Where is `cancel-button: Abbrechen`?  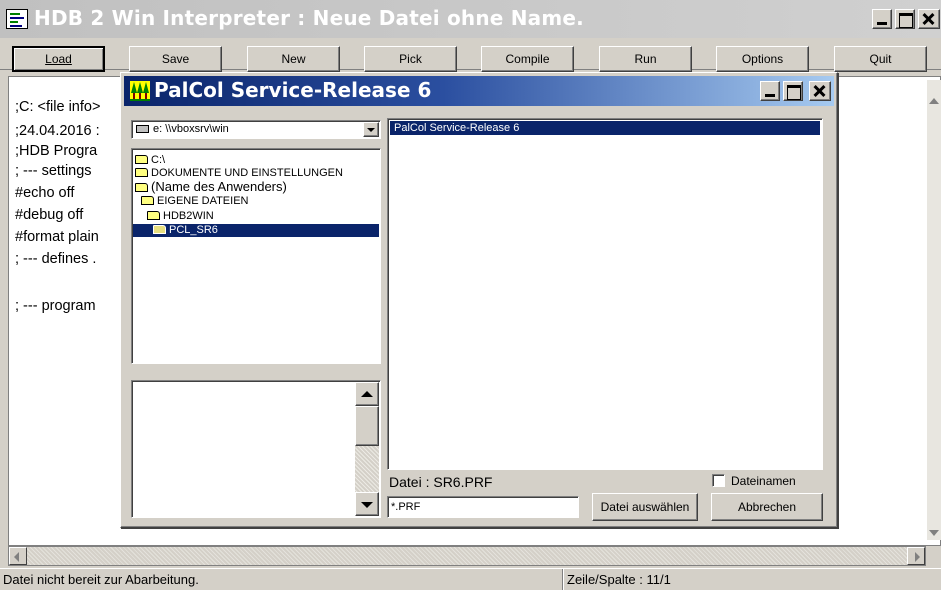
cancel-button: Abbrechen is located at coordinates (767, 507).